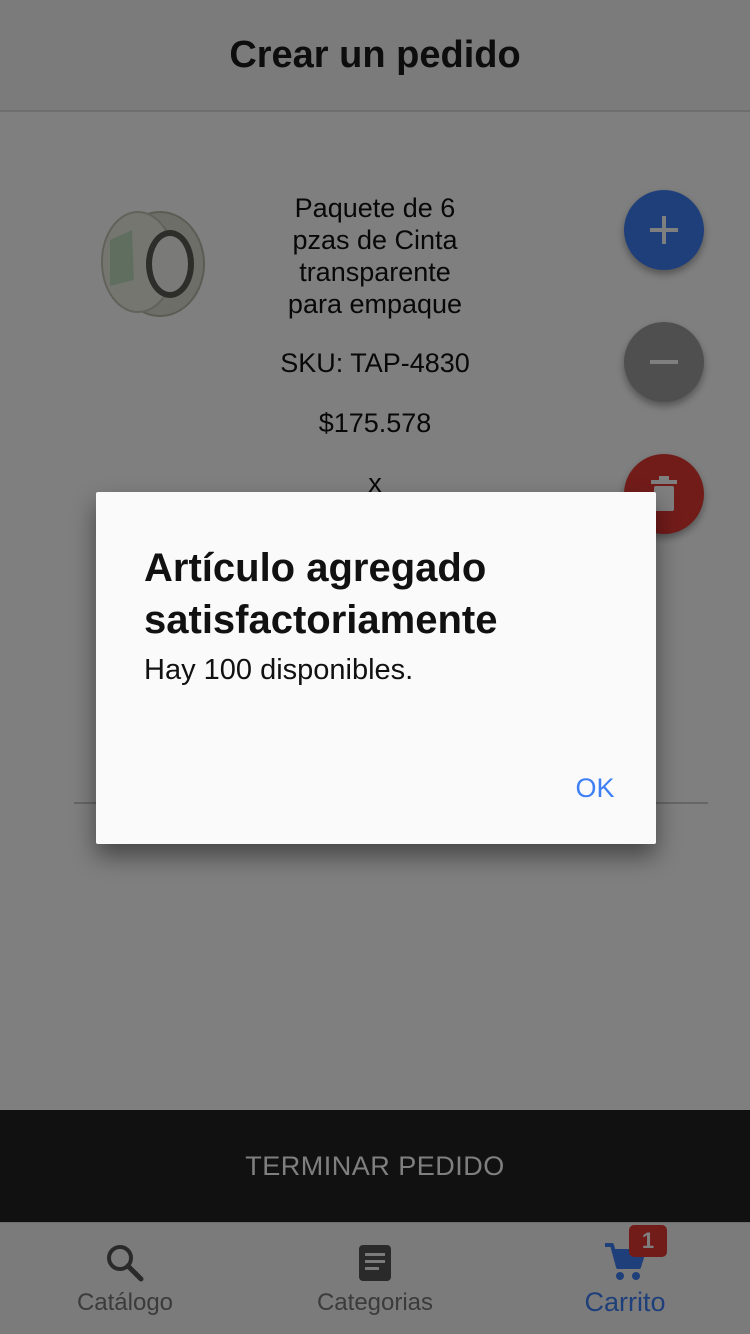 This screenshot has width=750, height=1334. I want to click on dialog-message: Hay 100 disponibles., so click(279, 670).